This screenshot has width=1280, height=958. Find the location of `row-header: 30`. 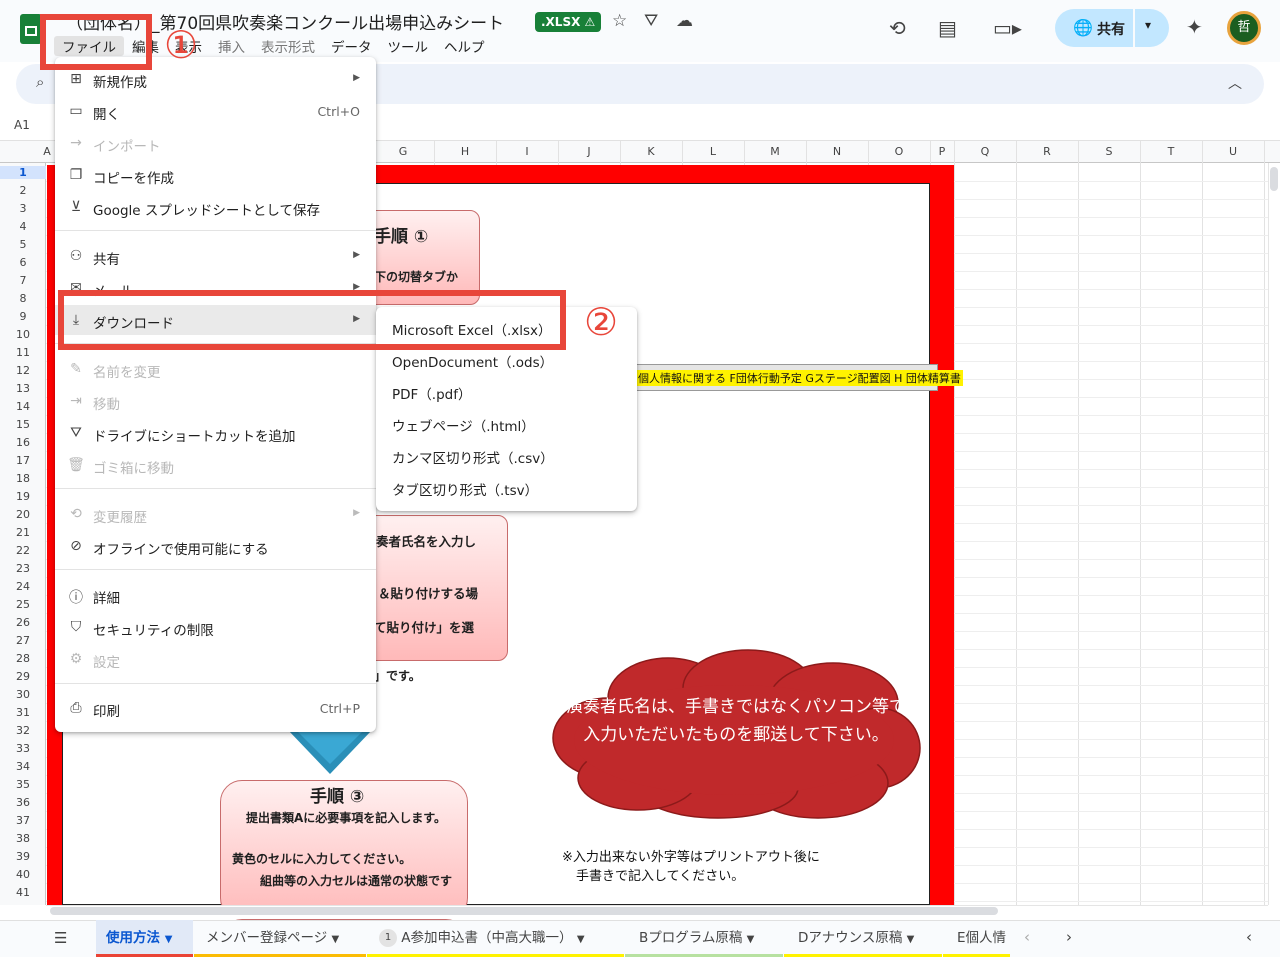

row-header: 30 is located at coordinates (23, 694).